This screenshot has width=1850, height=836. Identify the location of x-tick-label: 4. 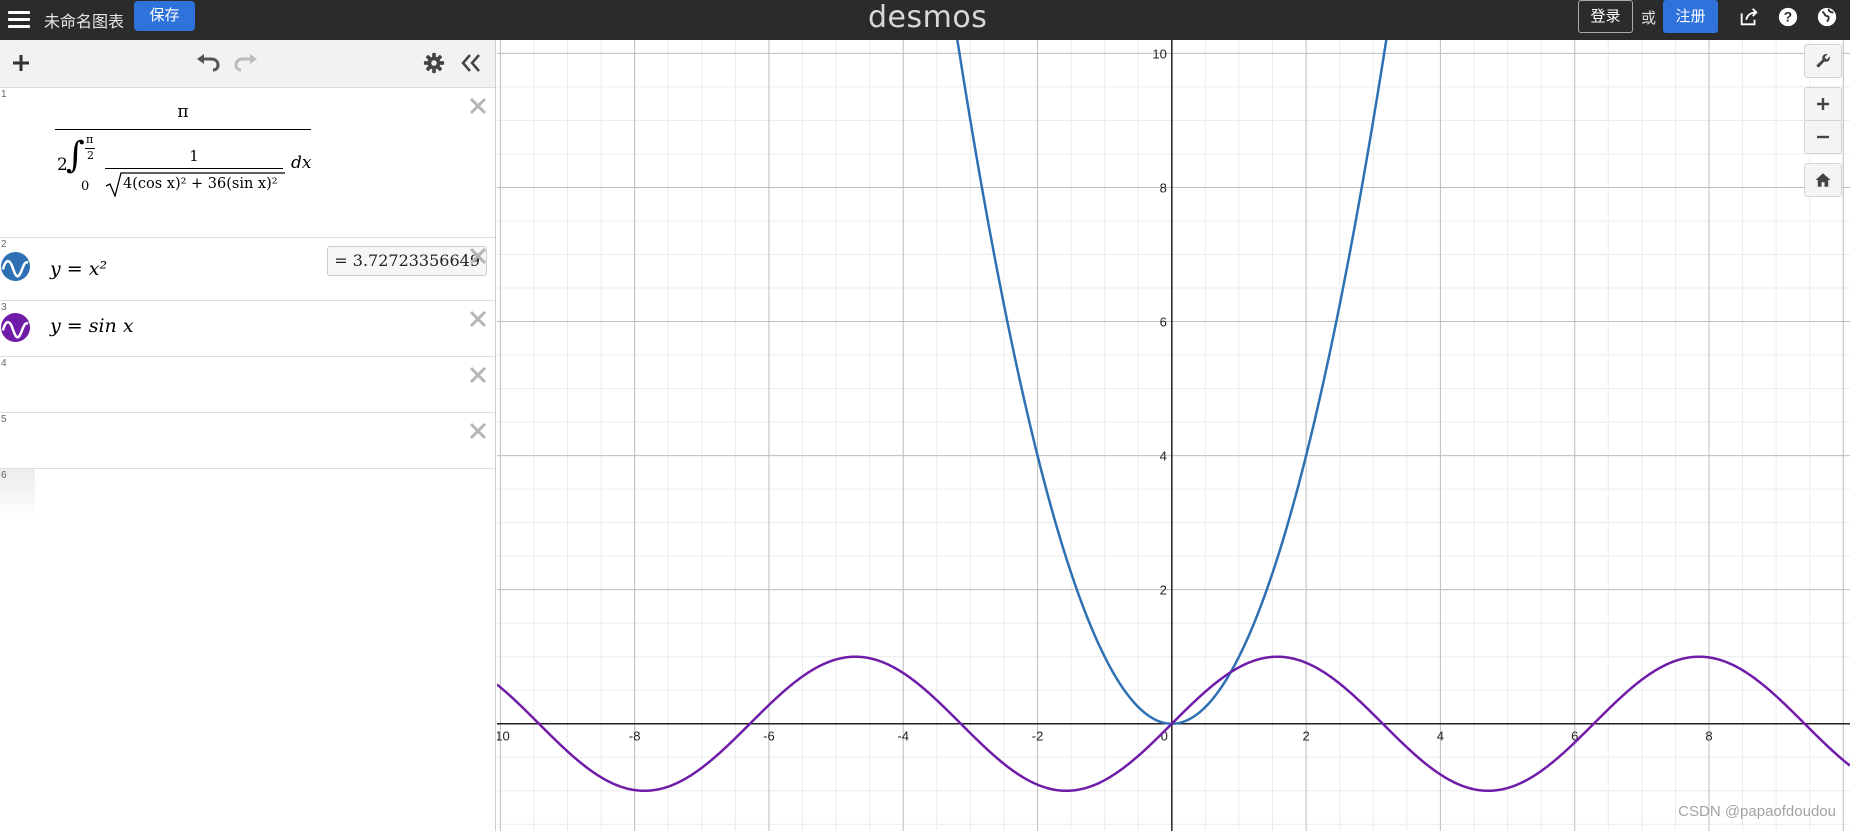
(1440, 736).